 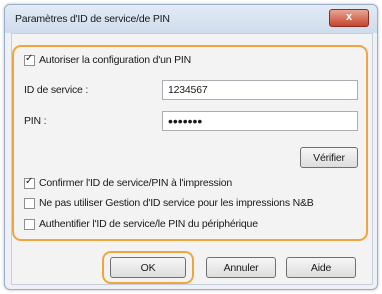 I want to click on cancel-button: Annuler, so click(x=241, y=267).